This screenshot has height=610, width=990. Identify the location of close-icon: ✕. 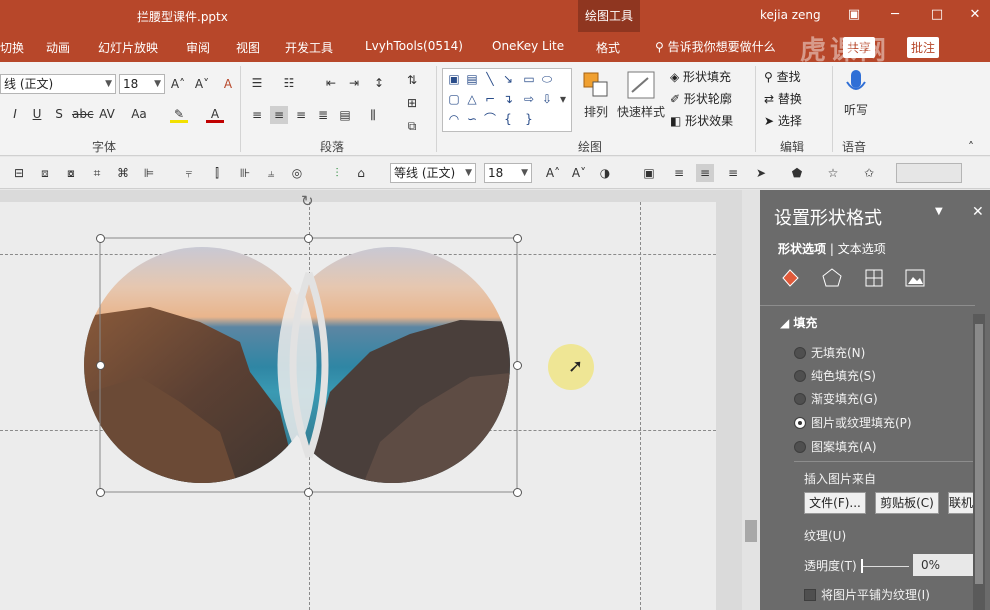
(975, 15).